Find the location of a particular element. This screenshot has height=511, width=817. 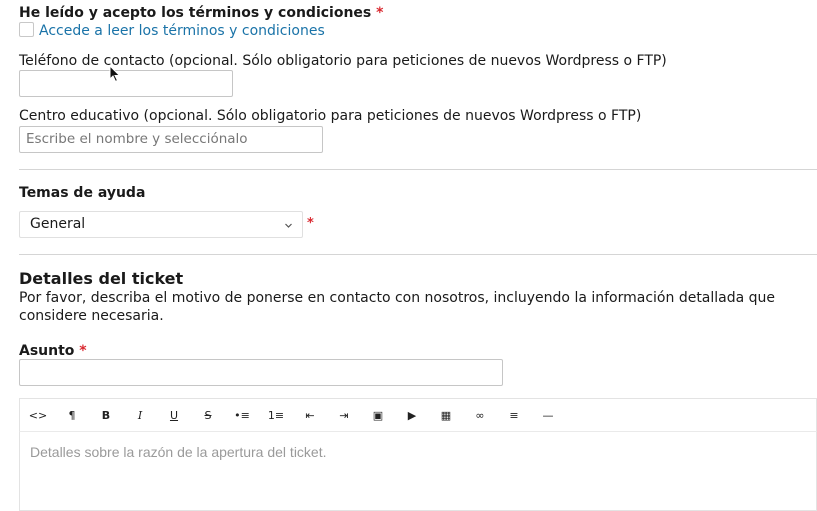

help-topics-selected: General is located at coordinates (58, 224).